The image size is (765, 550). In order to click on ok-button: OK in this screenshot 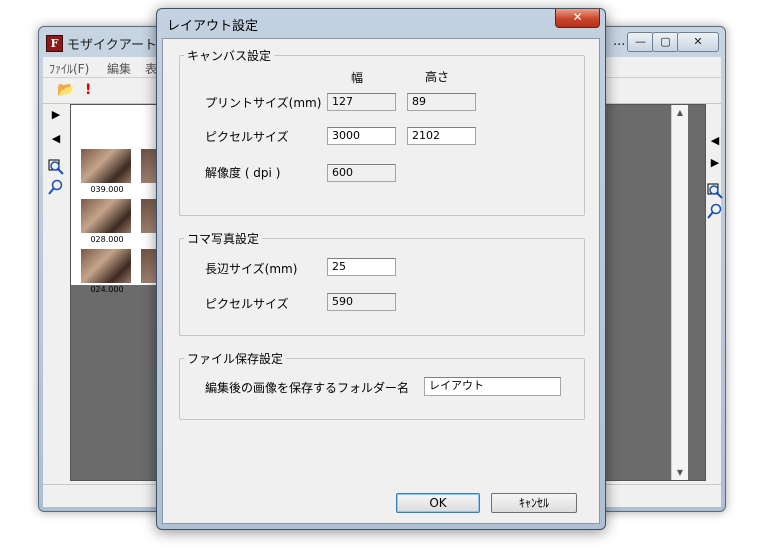, I will do `click(438, 503)`.